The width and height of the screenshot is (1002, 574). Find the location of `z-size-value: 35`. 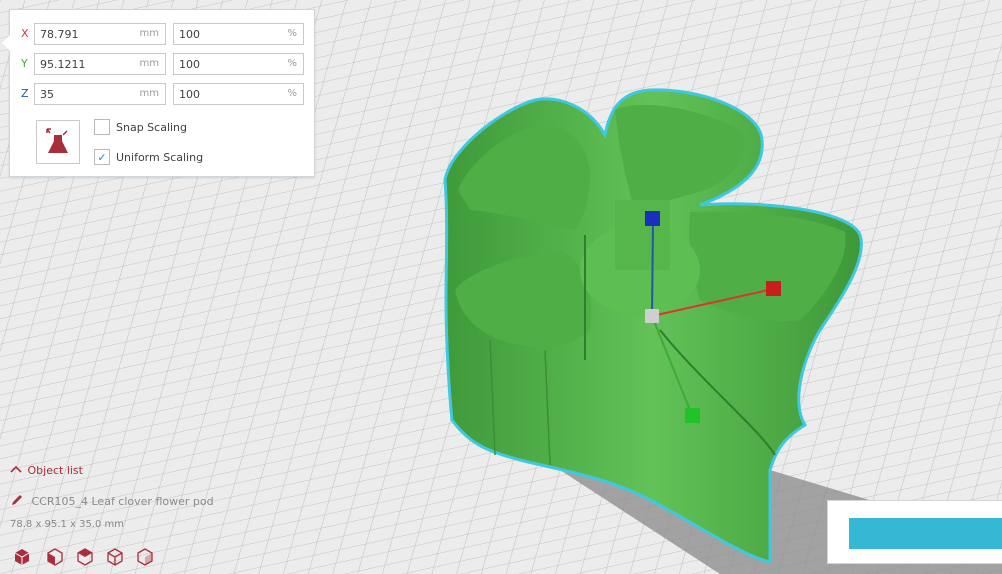

z-size-value: 35 is located at coordinates (47, 94).